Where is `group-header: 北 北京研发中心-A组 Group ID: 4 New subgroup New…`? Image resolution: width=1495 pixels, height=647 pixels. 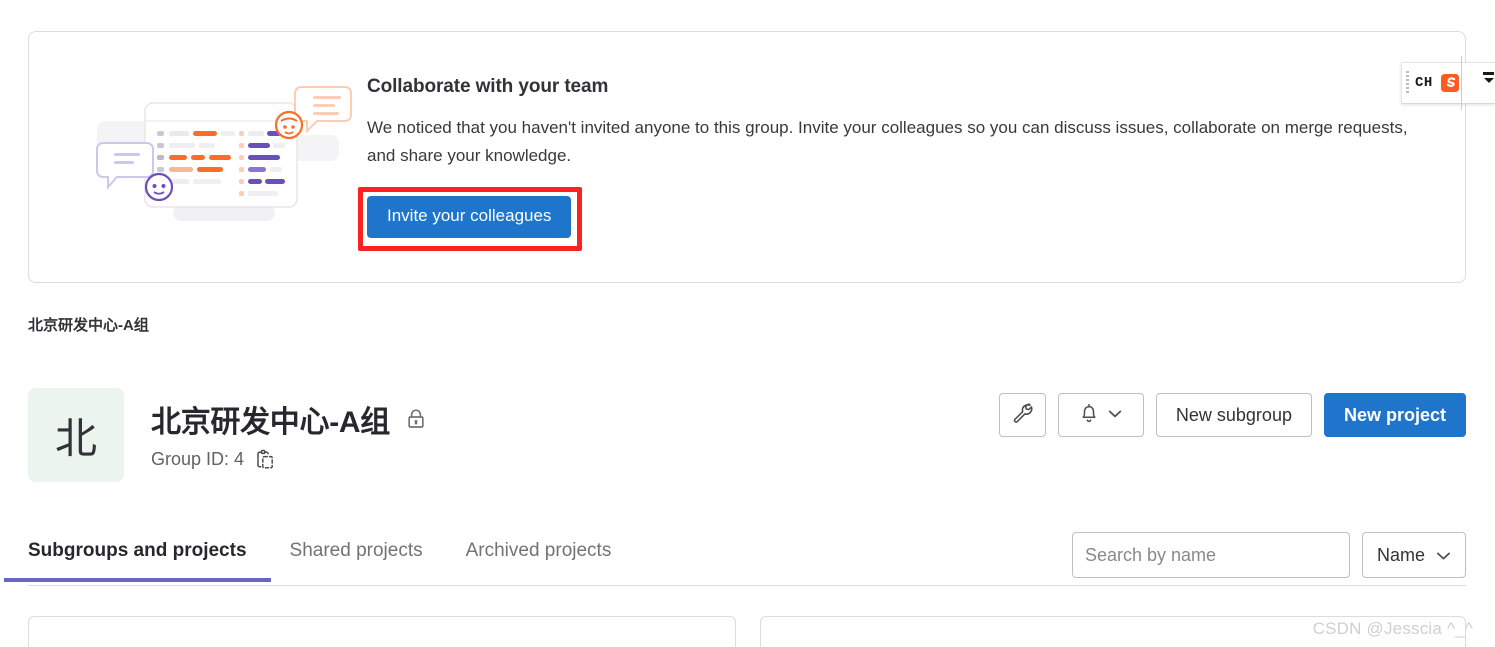 group-header: 北 北京研发中心-A组 Group ID: 4 New subgroup New… is located at coordinates (747, 435).